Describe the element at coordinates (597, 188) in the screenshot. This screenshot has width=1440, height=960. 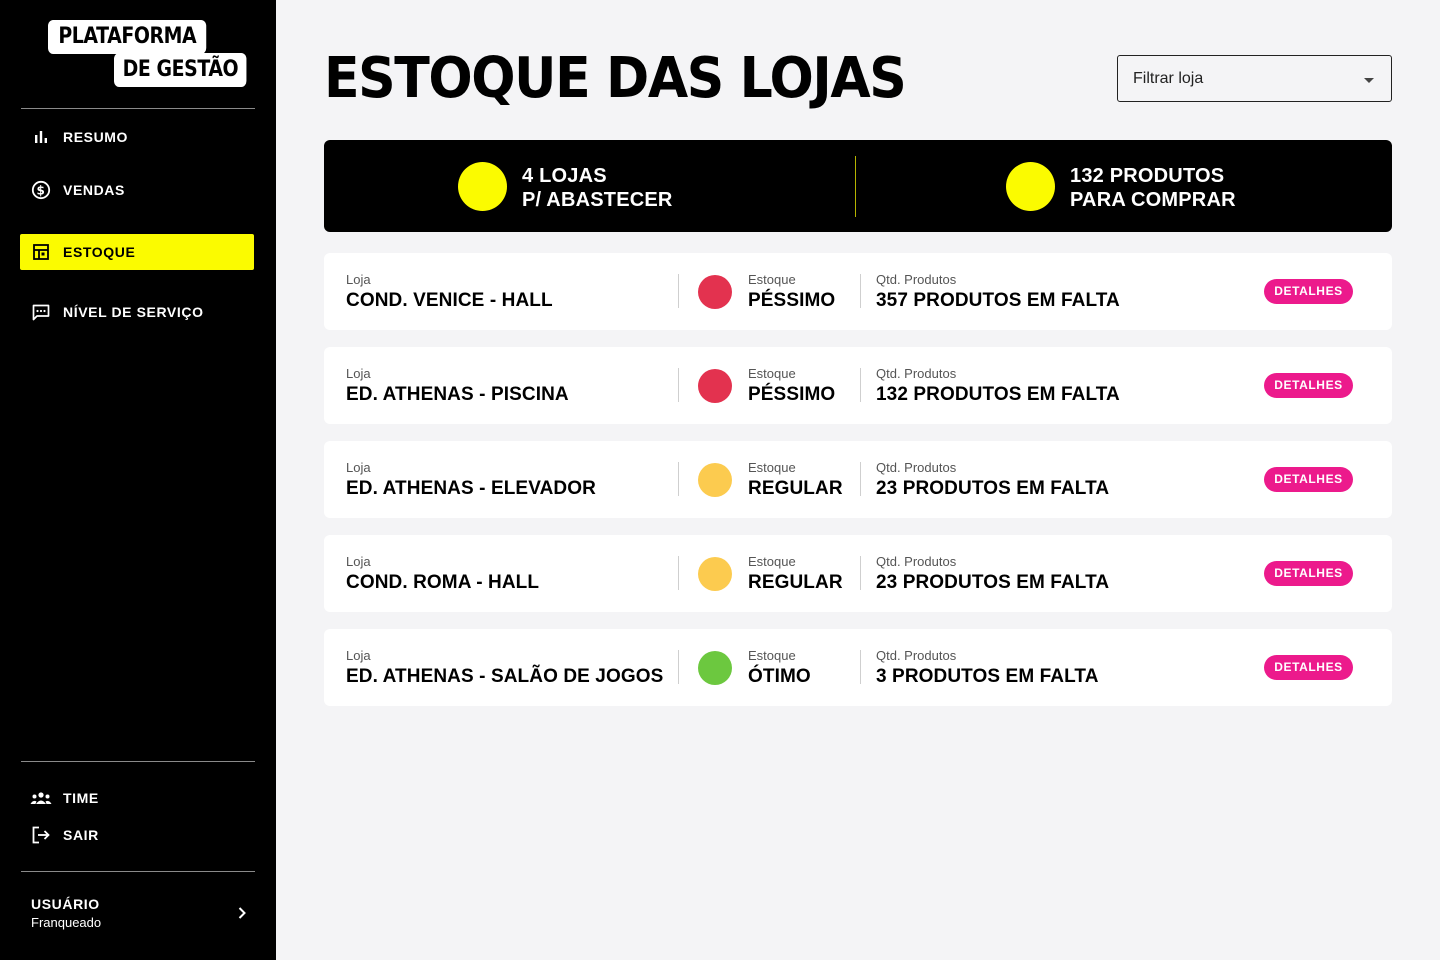
I see `summary-stores: 4 LOJAS P/ ABASTECER` at that location.